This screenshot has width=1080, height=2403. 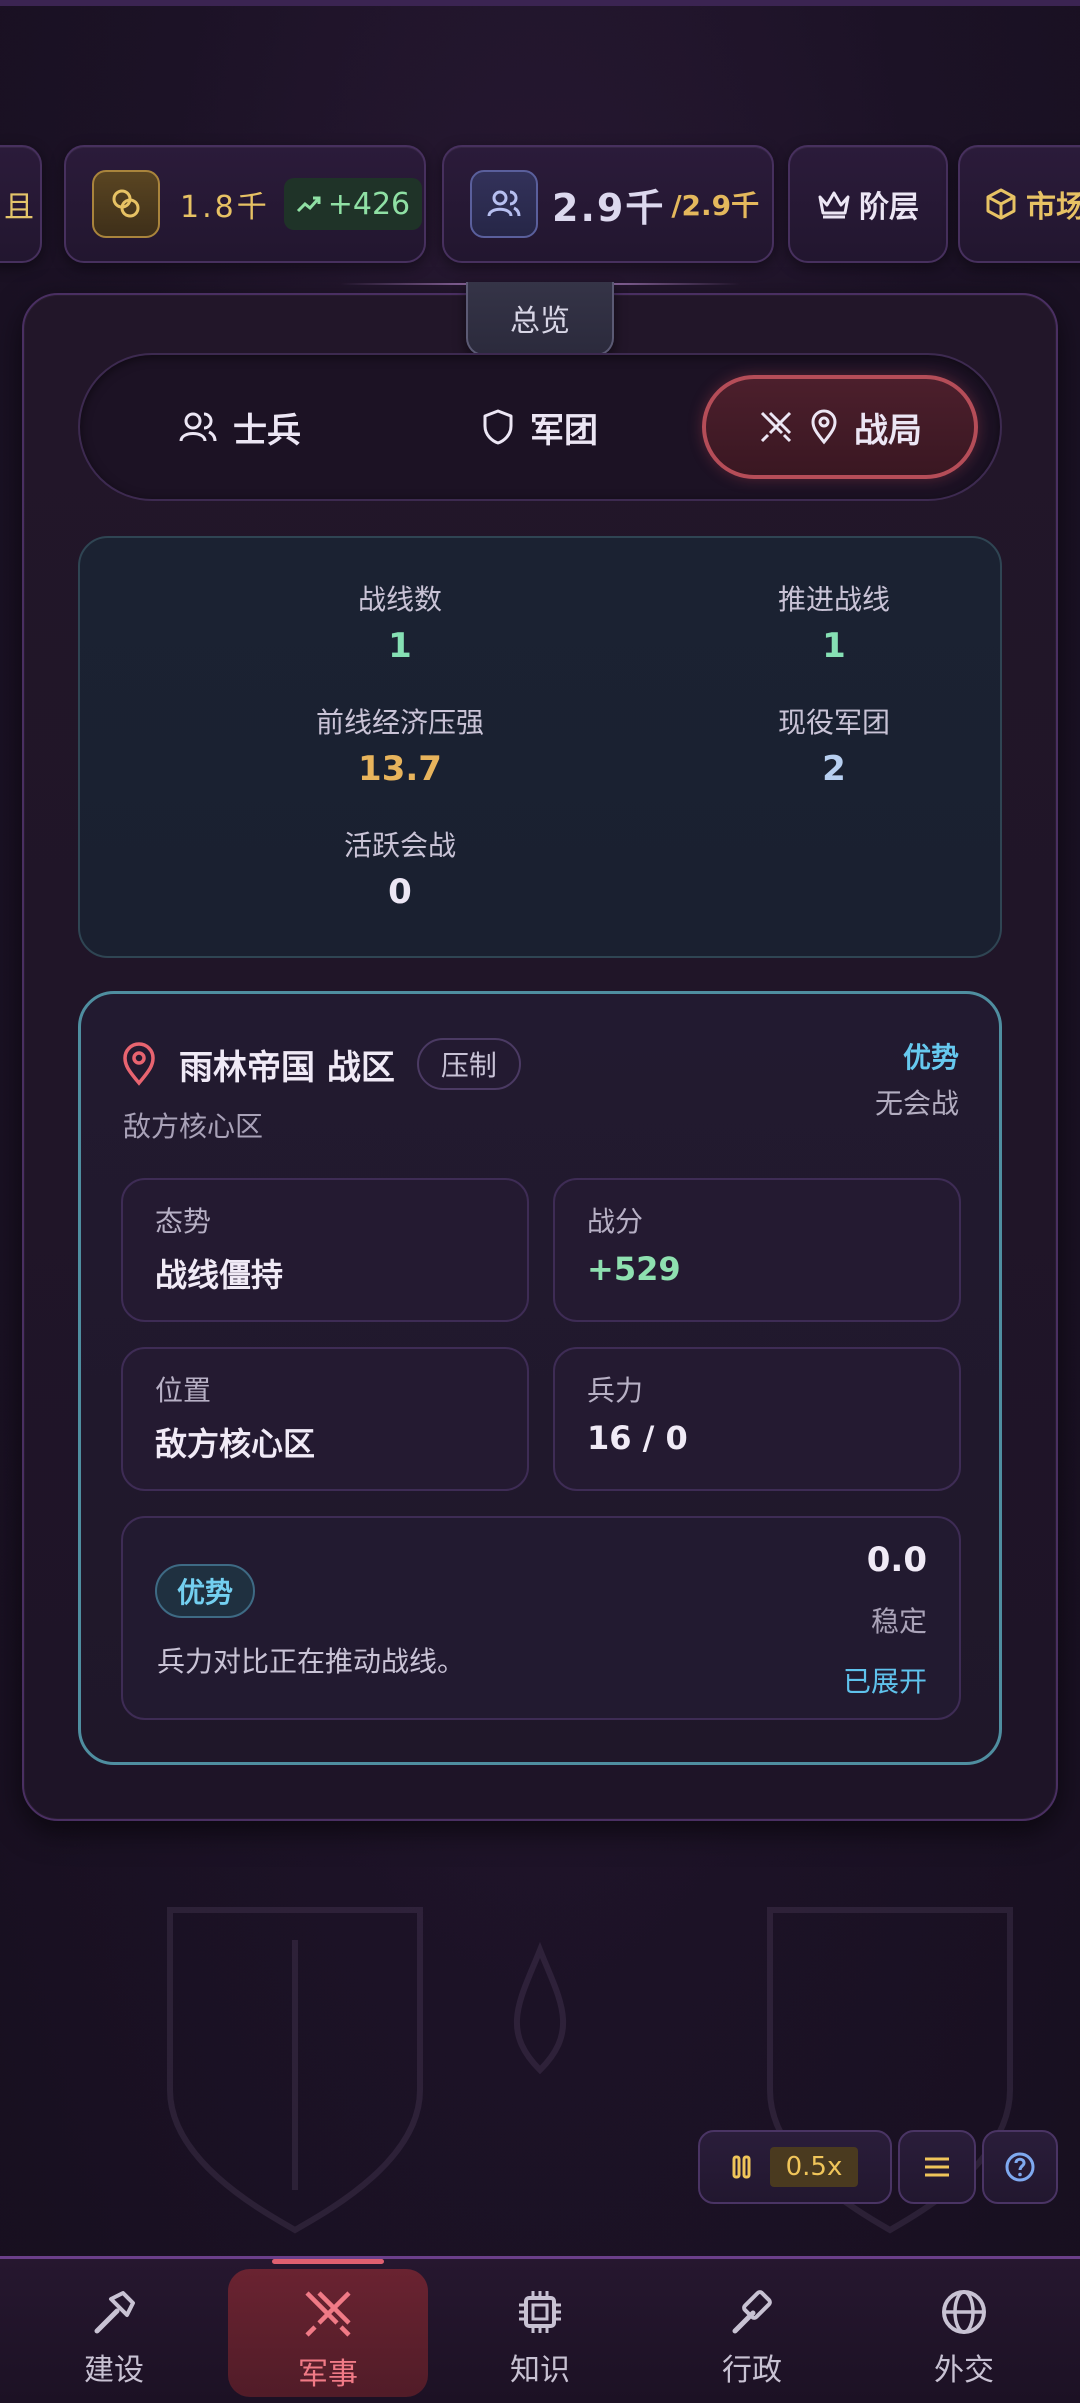 I want to click on resource-chip-partial: 且, so click(x=21, y=204).